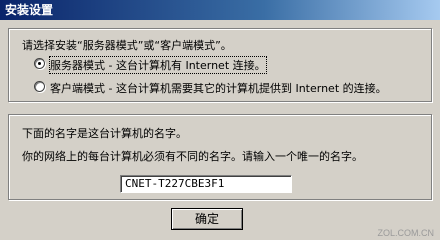  What do you see at coordinates (127, 45) in the screenshot?
I see `mode-prompt: 请选择安装“服务器模式”或“客户端模式”。` at bounding box center [127, 45].